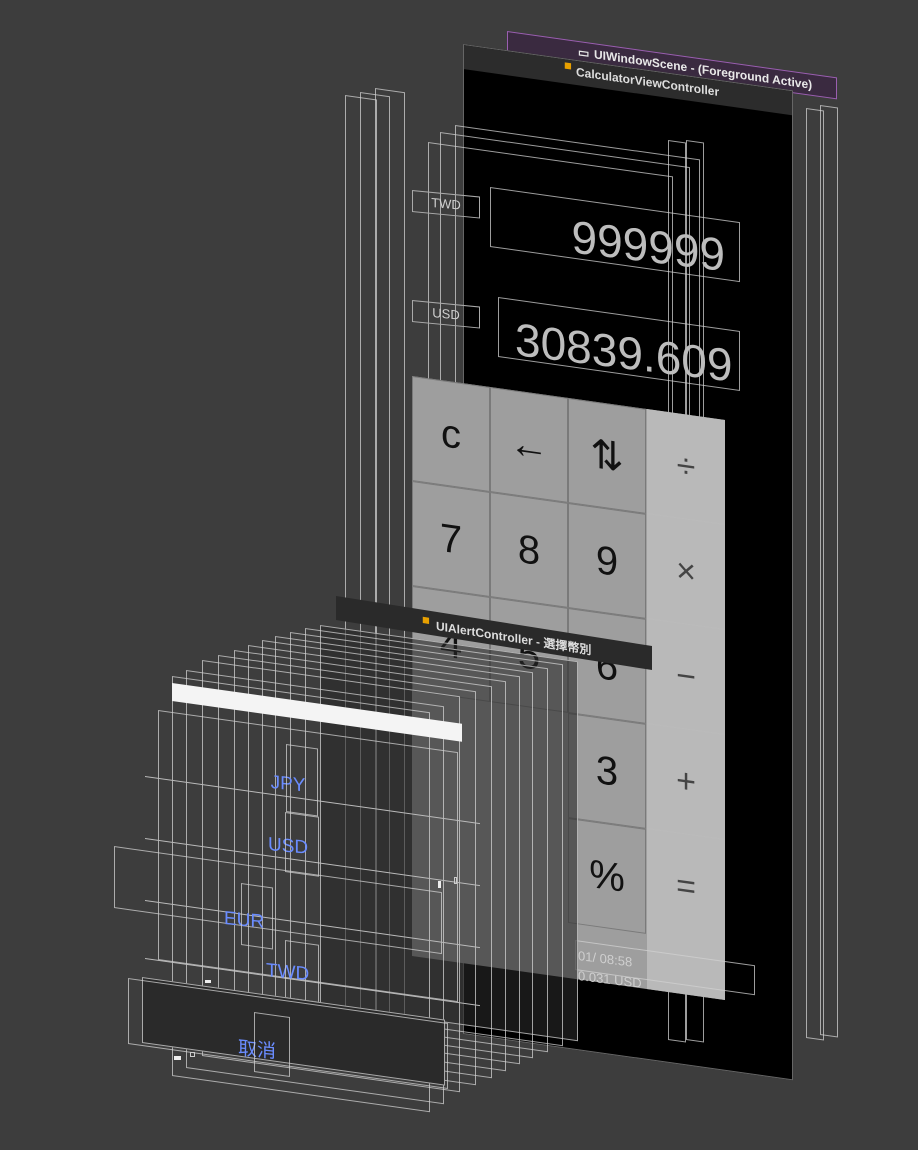 The width and height of the screenshot is (918, 1150). I want to click on operator-column: ÷ × − + =, so click(686, 704).